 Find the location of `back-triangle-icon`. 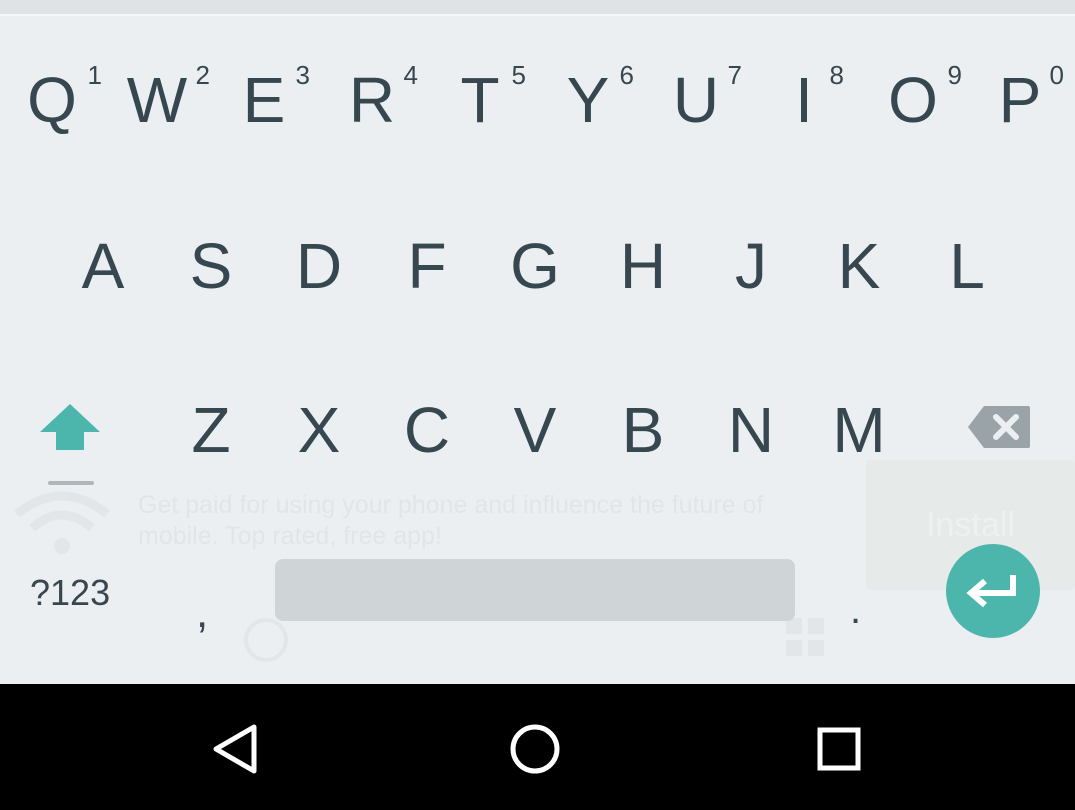

back-triangle-icon is located at coordinates (235, 749).